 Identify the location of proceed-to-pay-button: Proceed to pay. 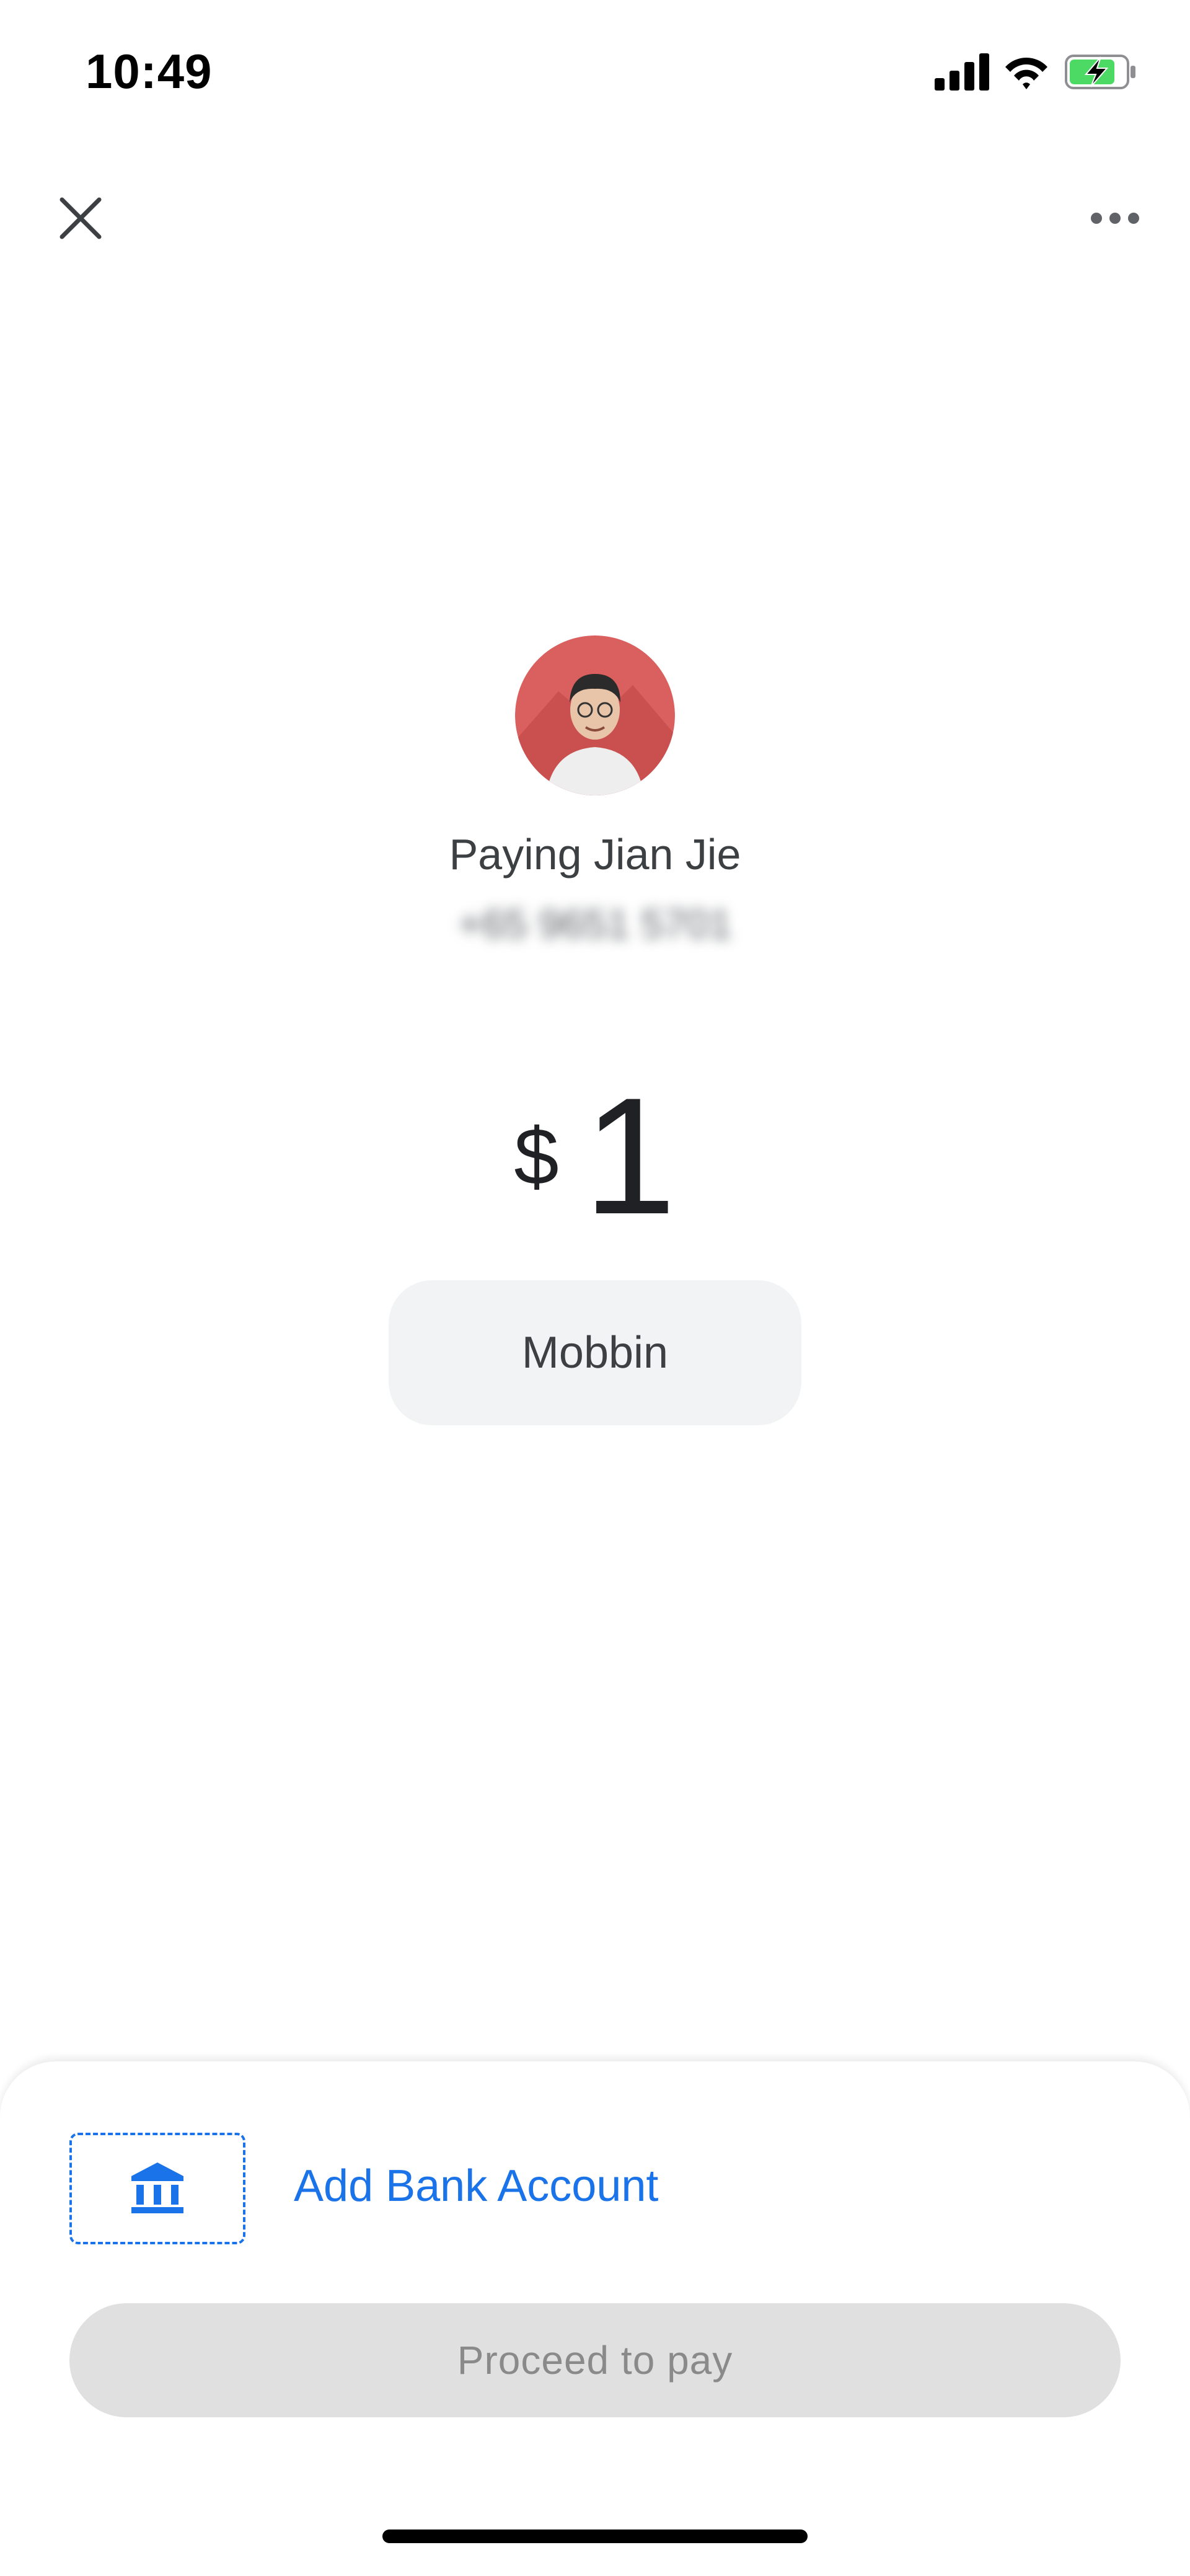
(595, 2360).